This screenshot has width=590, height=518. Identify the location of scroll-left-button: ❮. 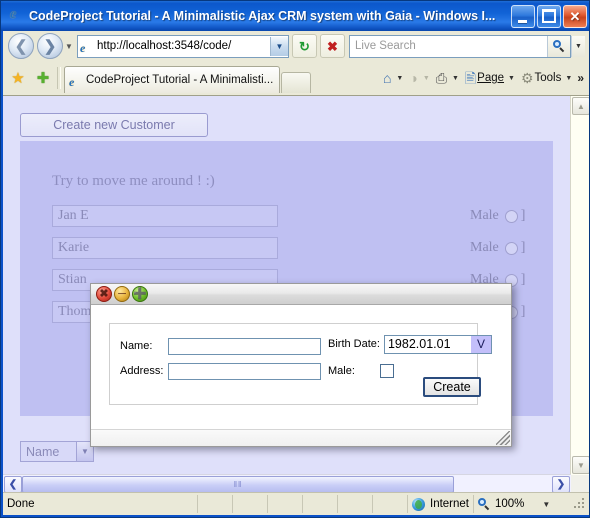
(13, 484).